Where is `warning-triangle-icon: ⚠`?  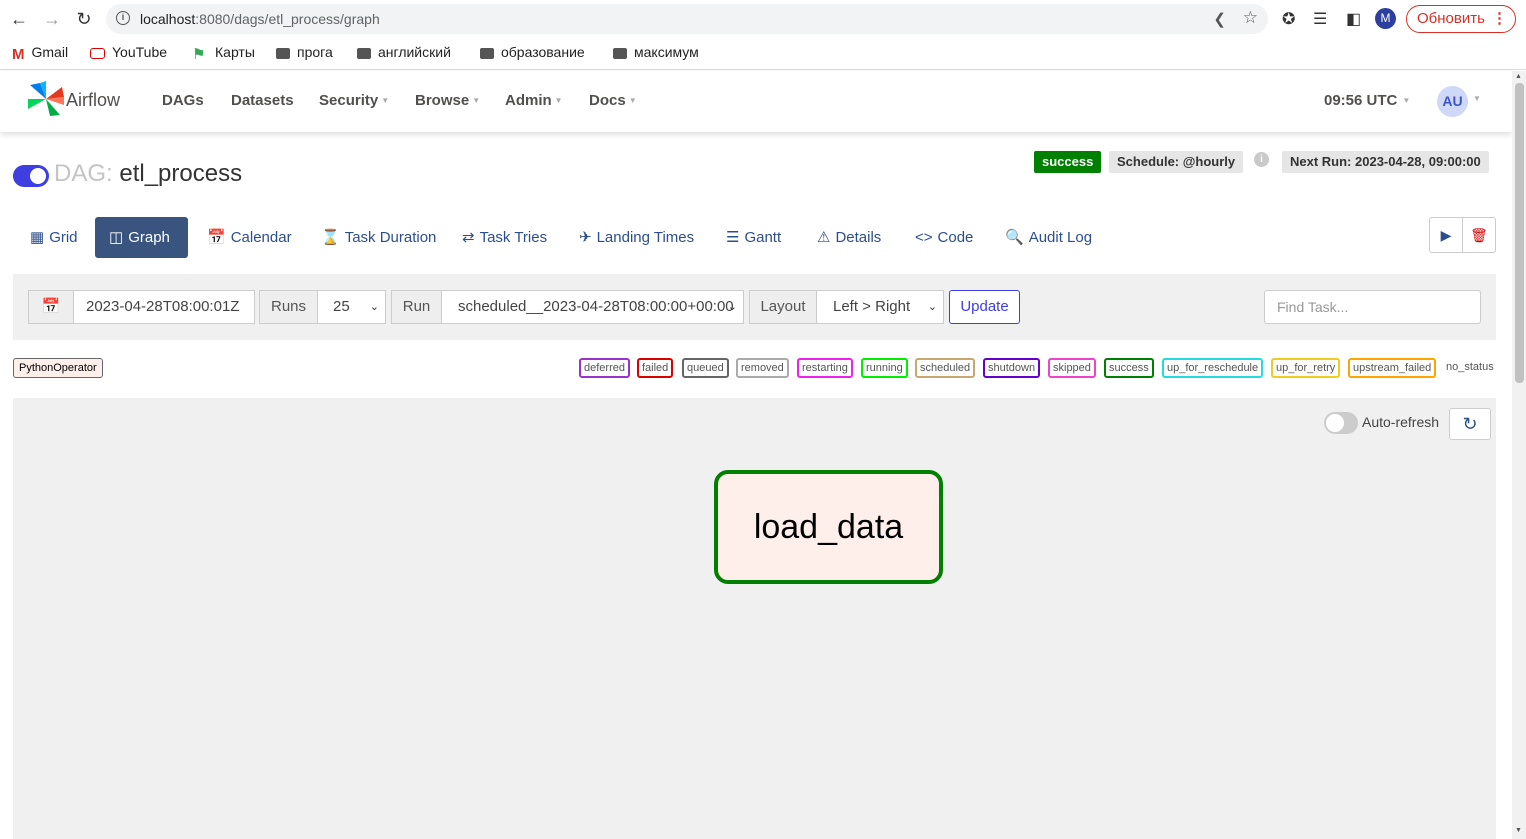
warning-triangle-icon: ⚠ is located at coordinates (824, 237).